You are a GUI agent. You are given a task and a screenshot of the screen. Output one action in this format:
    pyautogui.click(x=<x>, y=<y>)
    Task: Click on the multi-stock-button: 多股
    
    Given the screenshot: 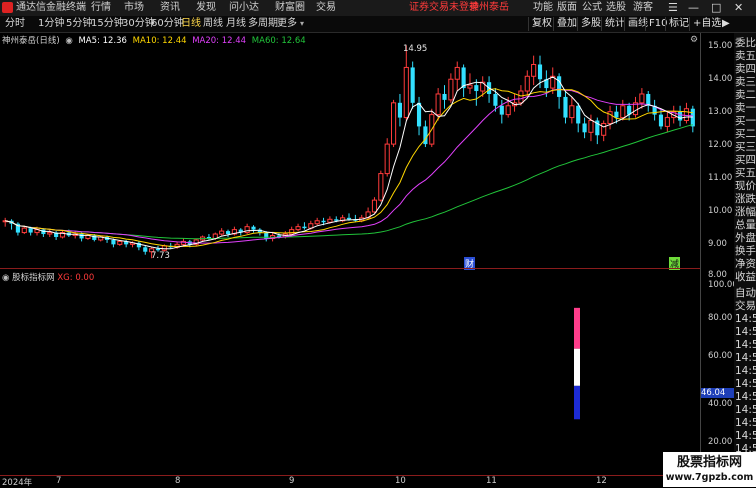 What is the action you would take?
    pyautogui.click(x=590, y=24)
    